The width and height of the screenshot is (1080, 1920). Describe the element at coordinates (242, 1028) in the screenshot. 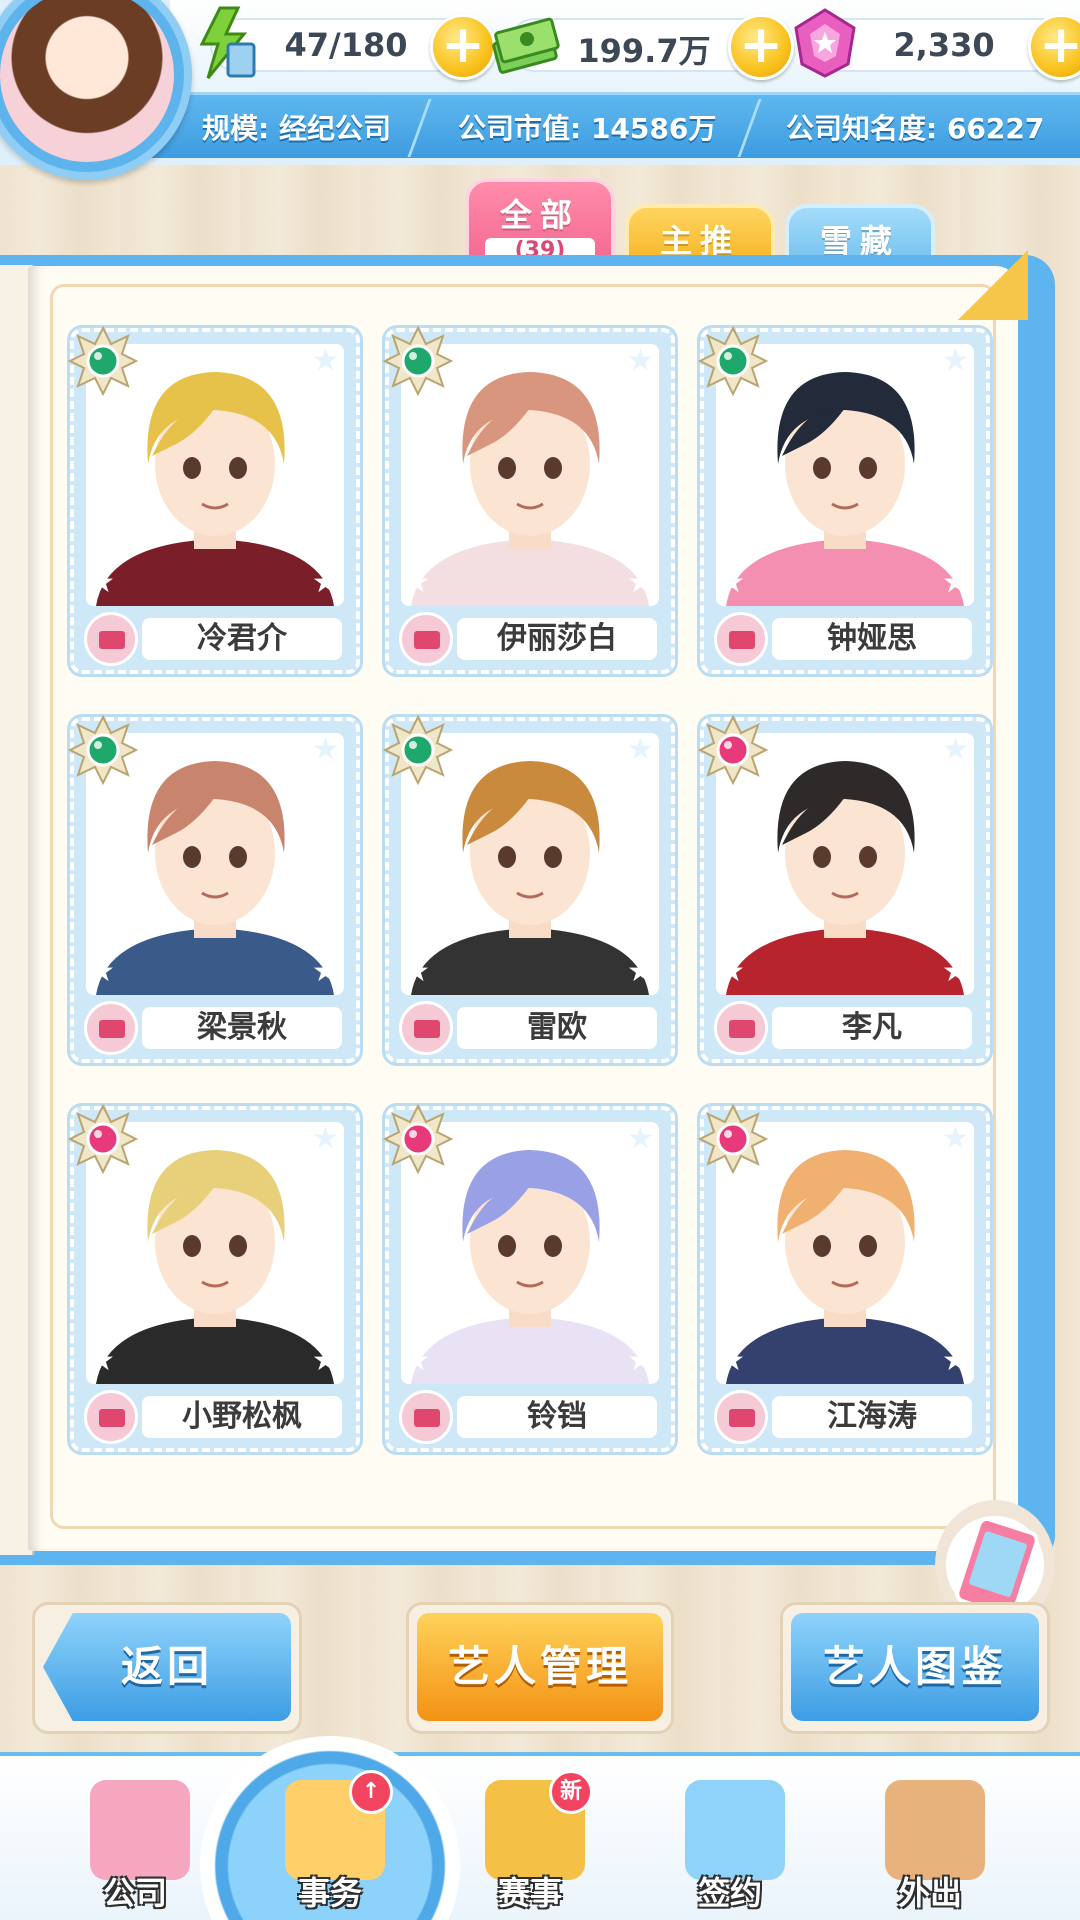

I see `artist-name: 梁景秋` at that location.